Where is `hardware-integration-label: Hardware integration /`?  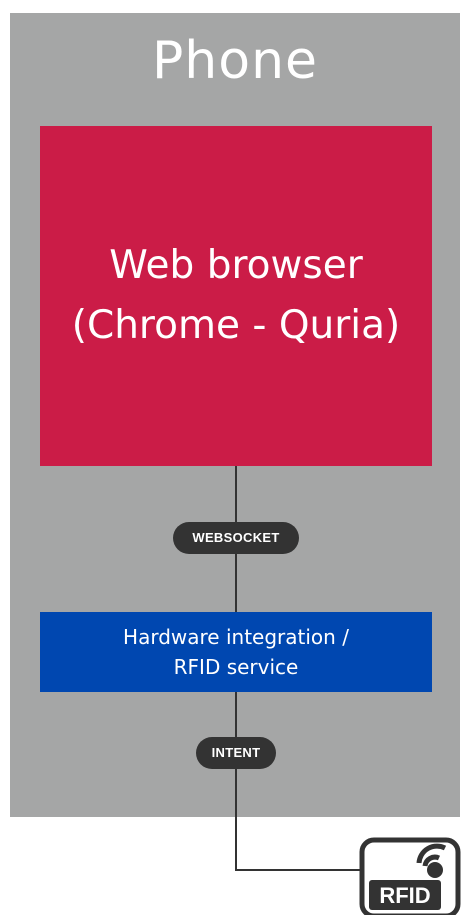 hardware-integration-label: Hardware integration / is located at coordinates (236, 637).